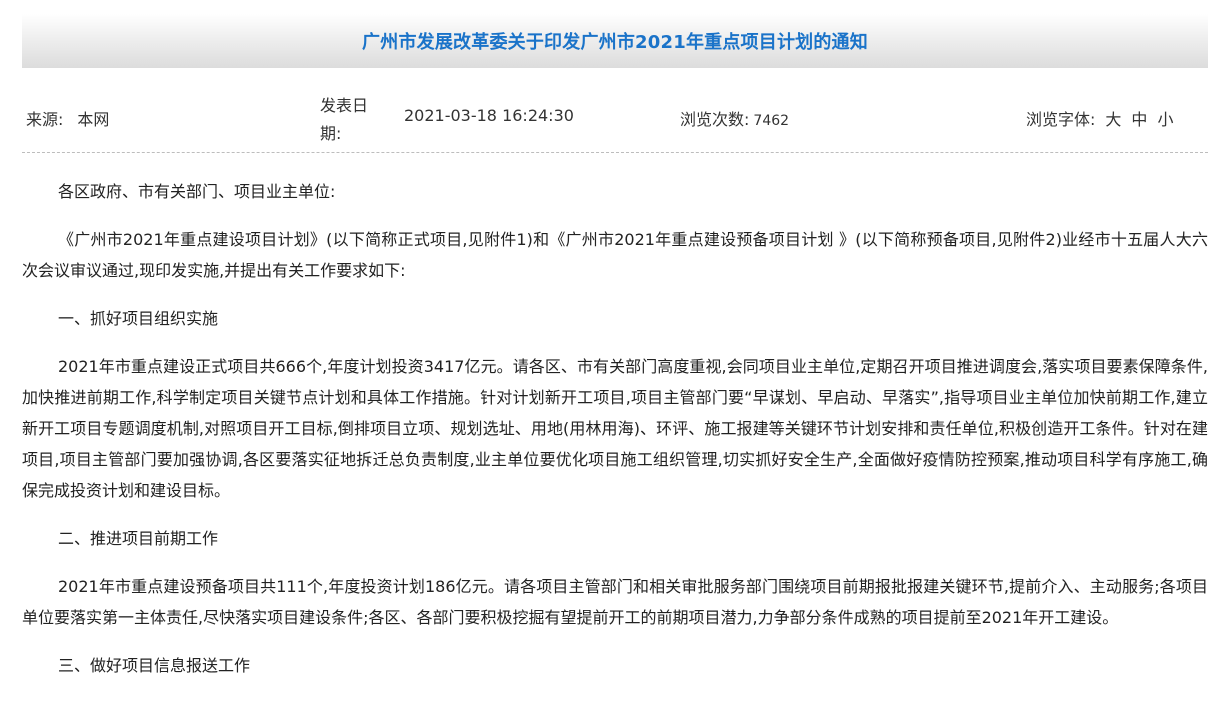  I want to click on views-label: 浏览次数:, so click(715, 119).